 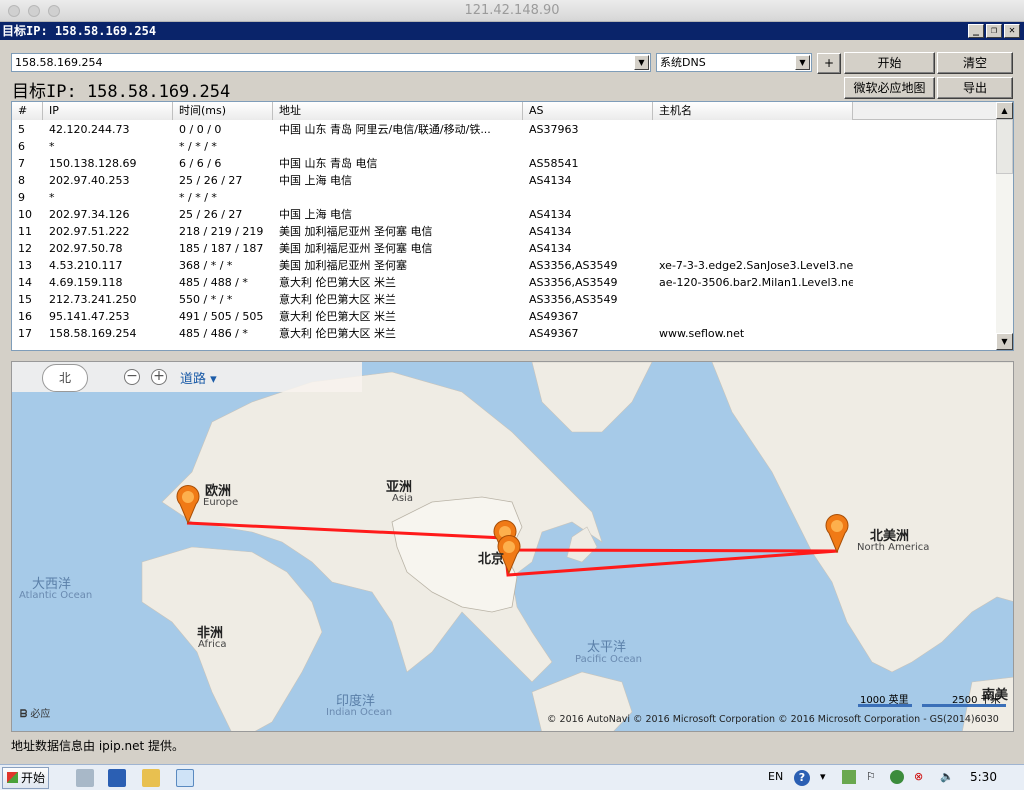 I want to click on table-cell: 16, so click(x=25, y=316).